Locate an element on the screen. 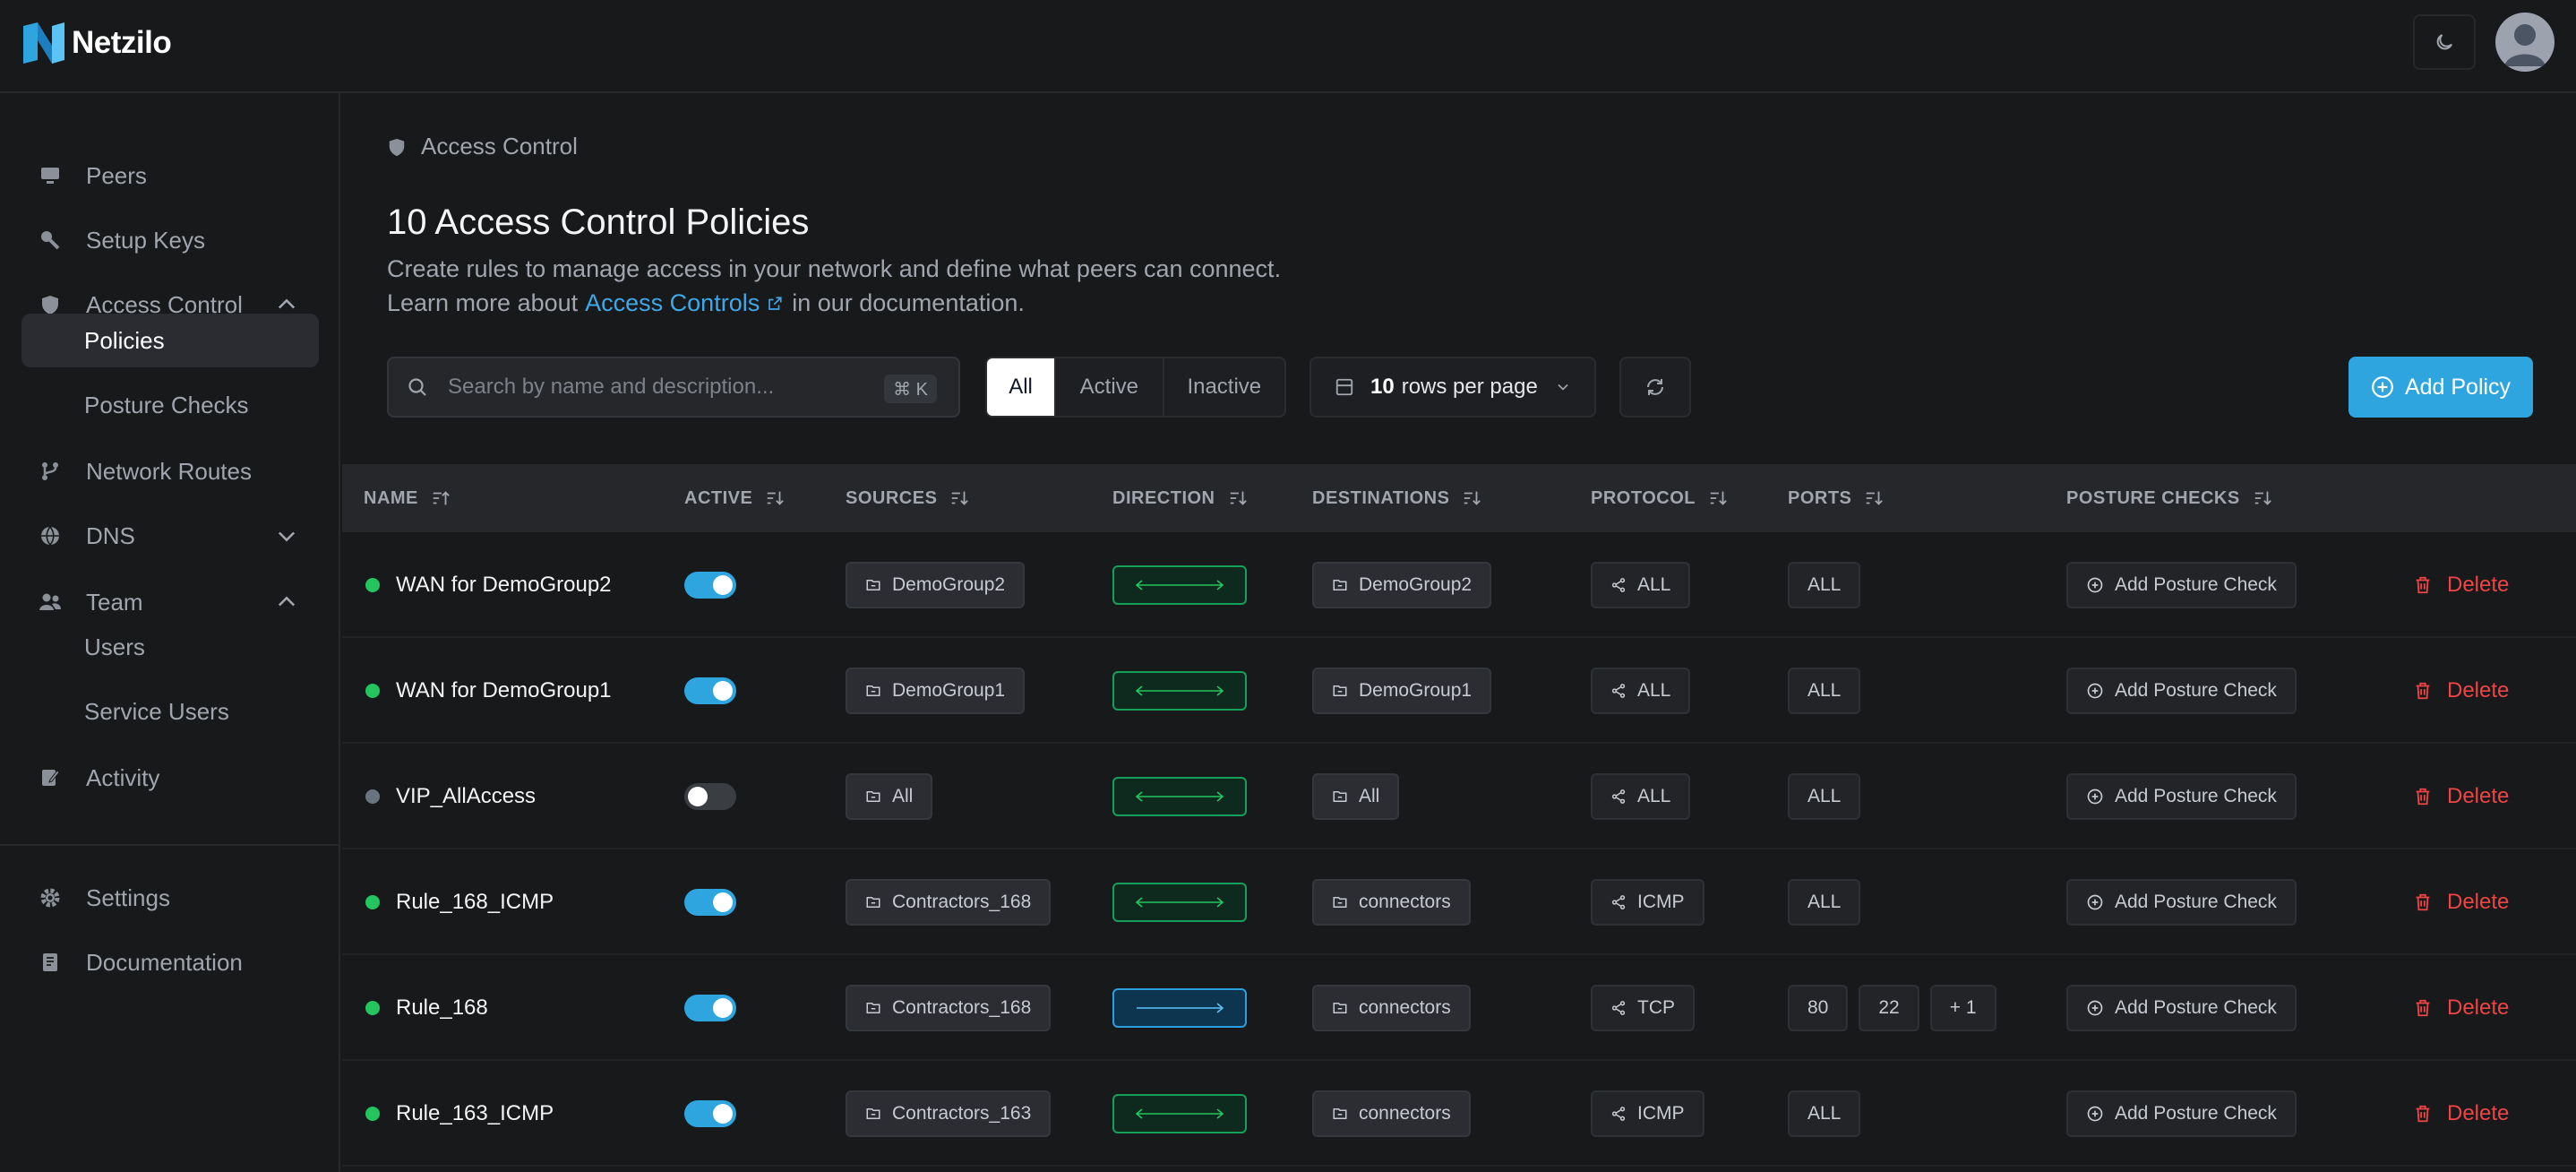  sidebar-item-network-routes: Network Routes is located at coordinates (170, 471).